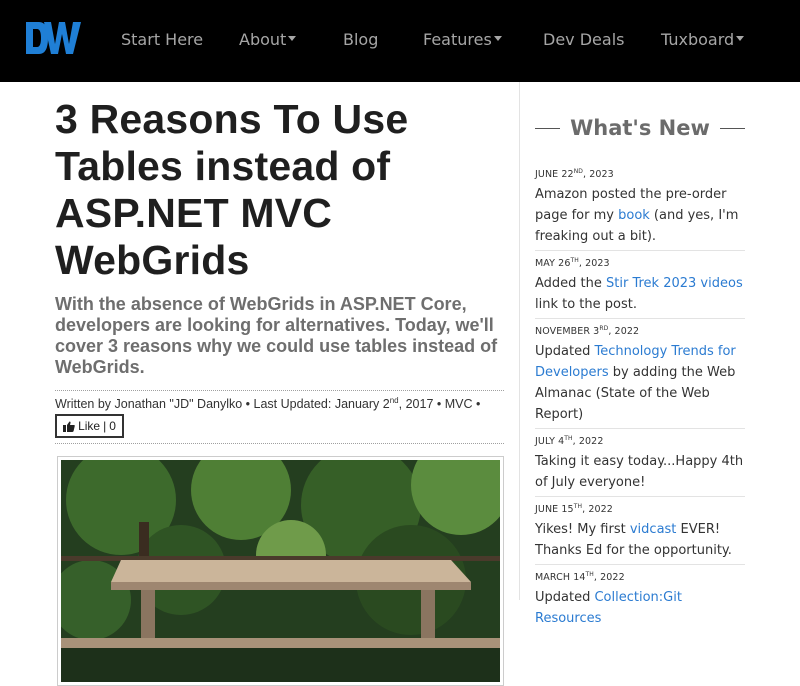  I want to click on sidebar-divider, so click(519, 341).